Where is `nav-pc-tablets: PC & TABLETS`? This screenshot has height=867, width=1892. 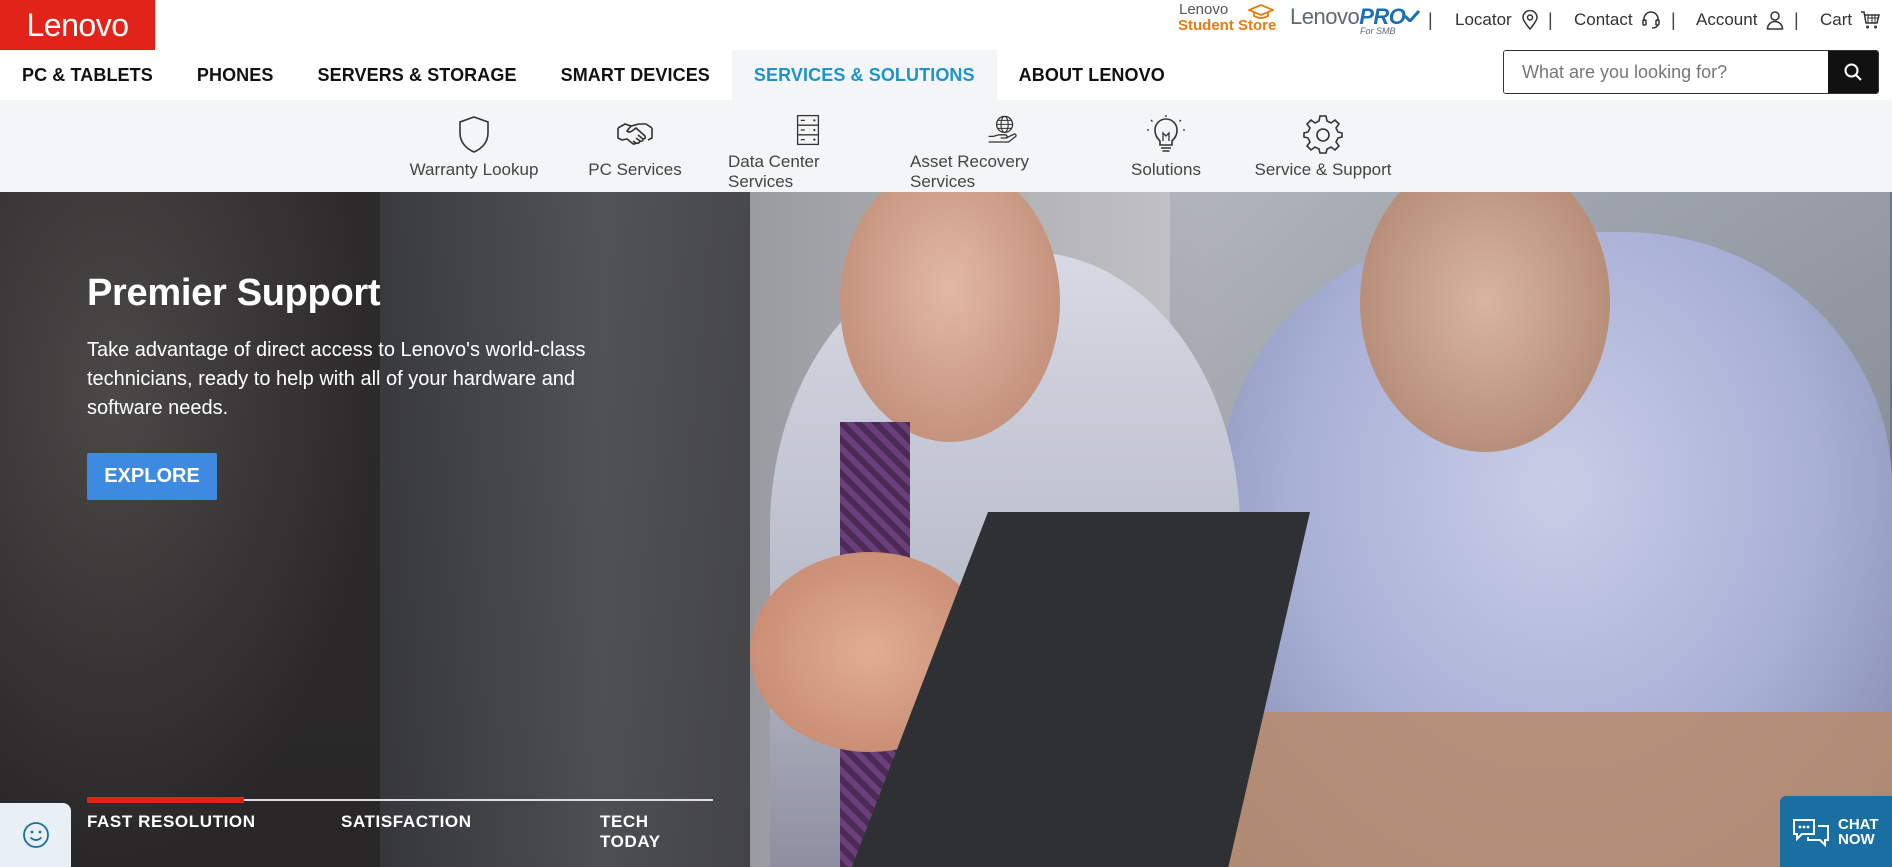 nav-pc-tablets: PC & TABLETS is located at coordinates (87, 75).